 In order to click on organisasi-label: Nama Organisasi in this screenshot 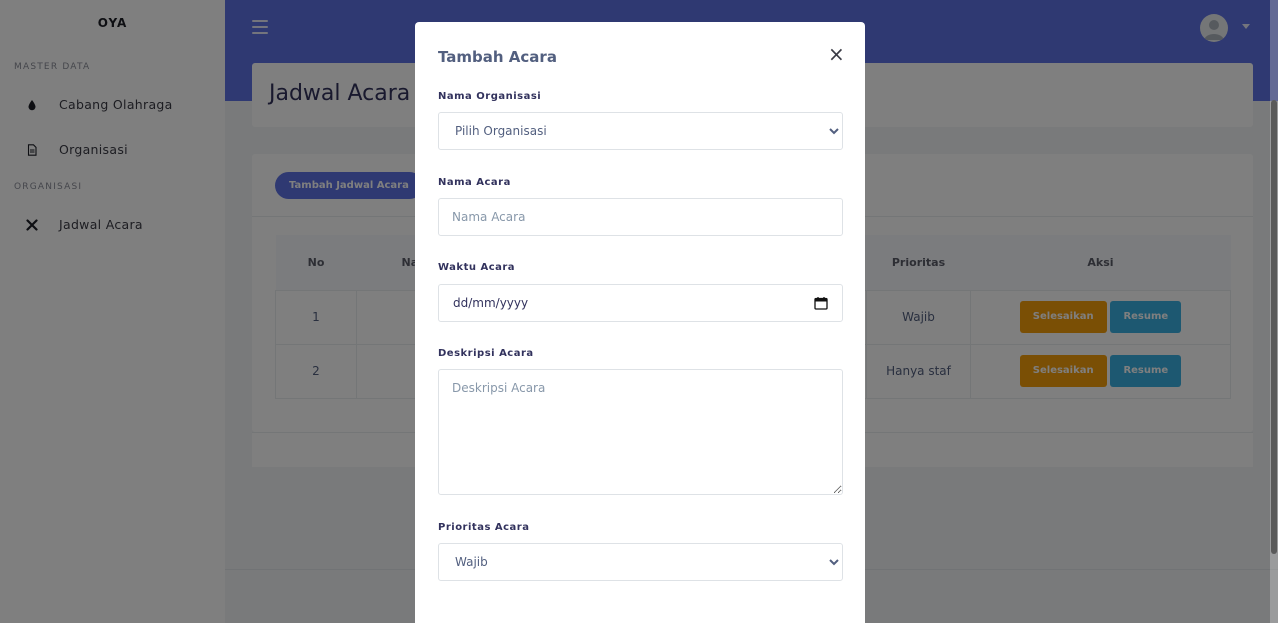, I will do `click(490, 96)`.